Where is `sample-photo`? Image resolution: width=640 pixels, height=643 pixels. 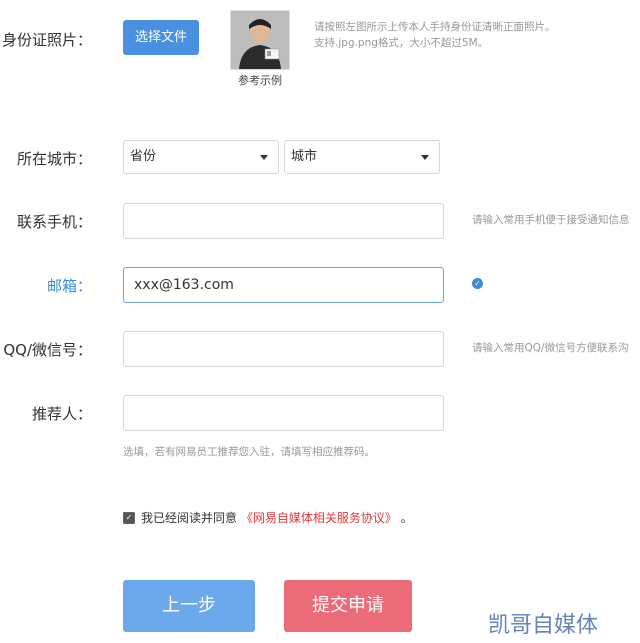
sample-photo is located at coordinates (260, 40).